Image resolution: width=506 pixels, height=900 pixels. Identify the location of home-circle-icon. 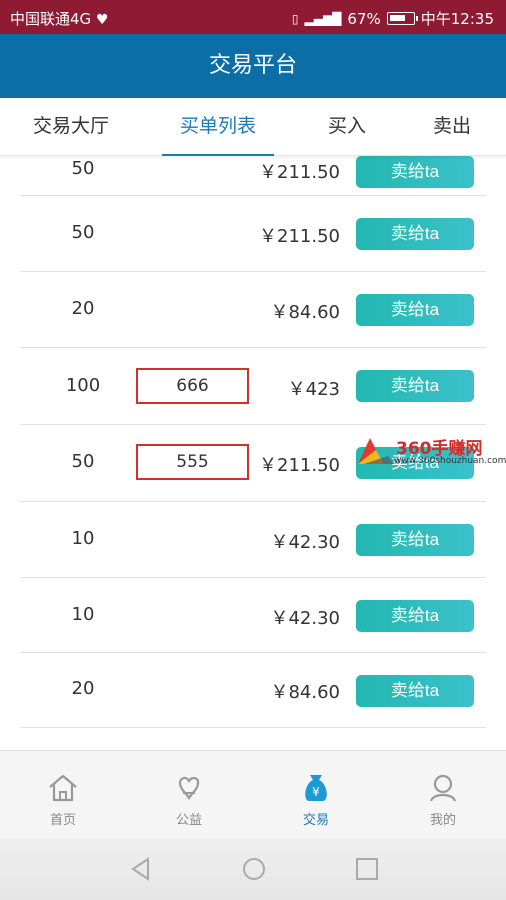
(254, 869).